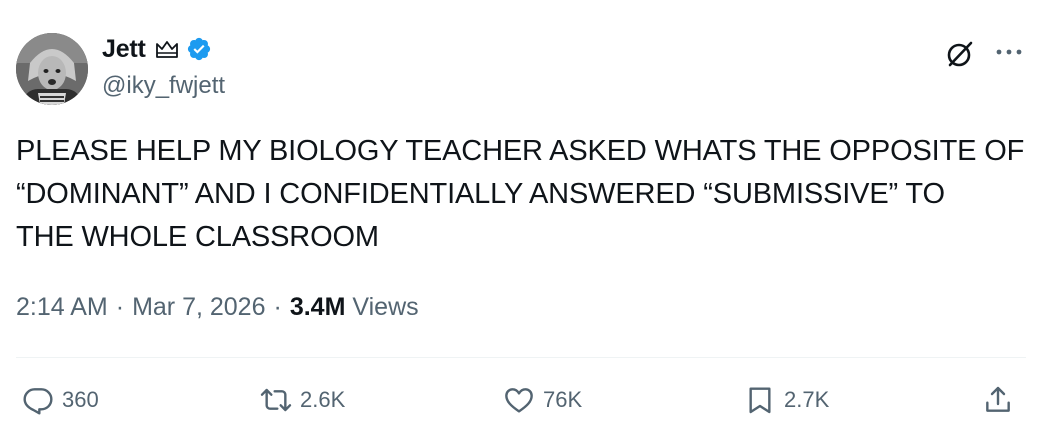 The width and height of the screenshot is (1048, 429). What do you see at coordinates (52, 69) in the screenshot?
I see `avatar` at bounding box center [52, 69].